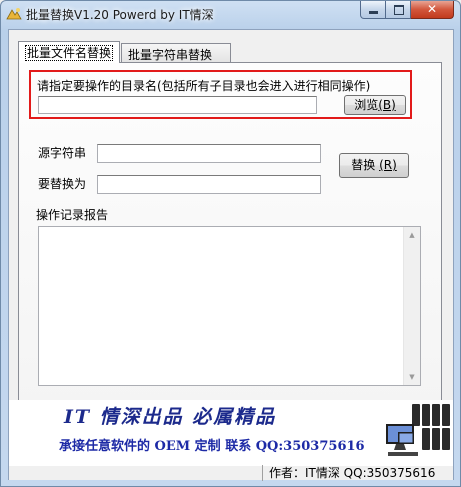 This screenshot has height=487, width=461. I want to click on title-bar: 批量替换V1.20 Powerd by IT情深 ✕, so click(230, 14).